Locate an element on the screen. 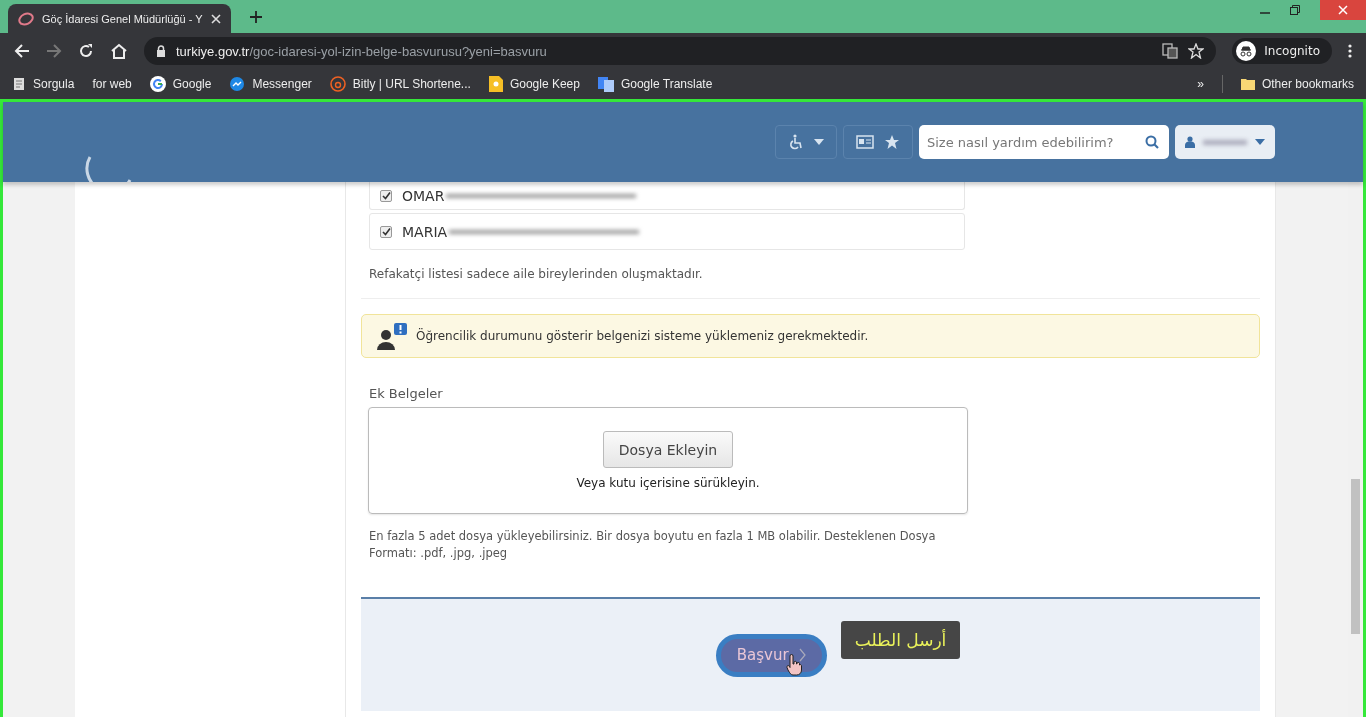 This screenshot has height=717, width=1366. bookmark: Google is located at coordinates (180, 84).